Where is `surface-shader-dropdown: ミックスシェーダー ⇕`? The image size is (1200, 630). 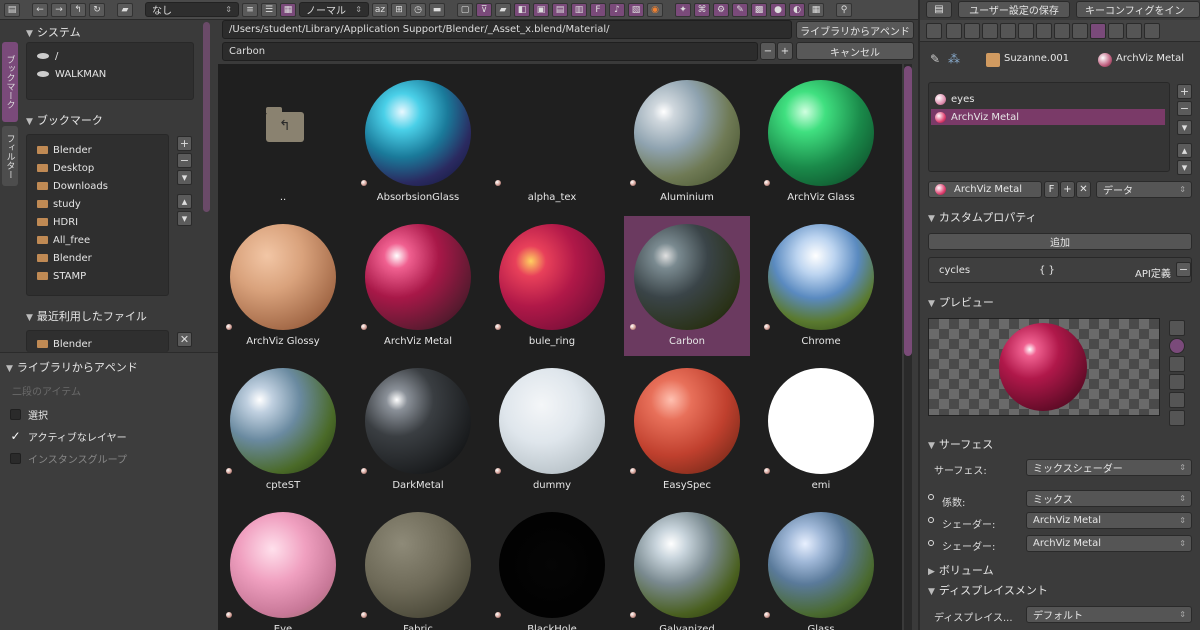 surface-shader-dropdown: ミックスシェーダー ⇕ is located at coordinates (1109, 467).